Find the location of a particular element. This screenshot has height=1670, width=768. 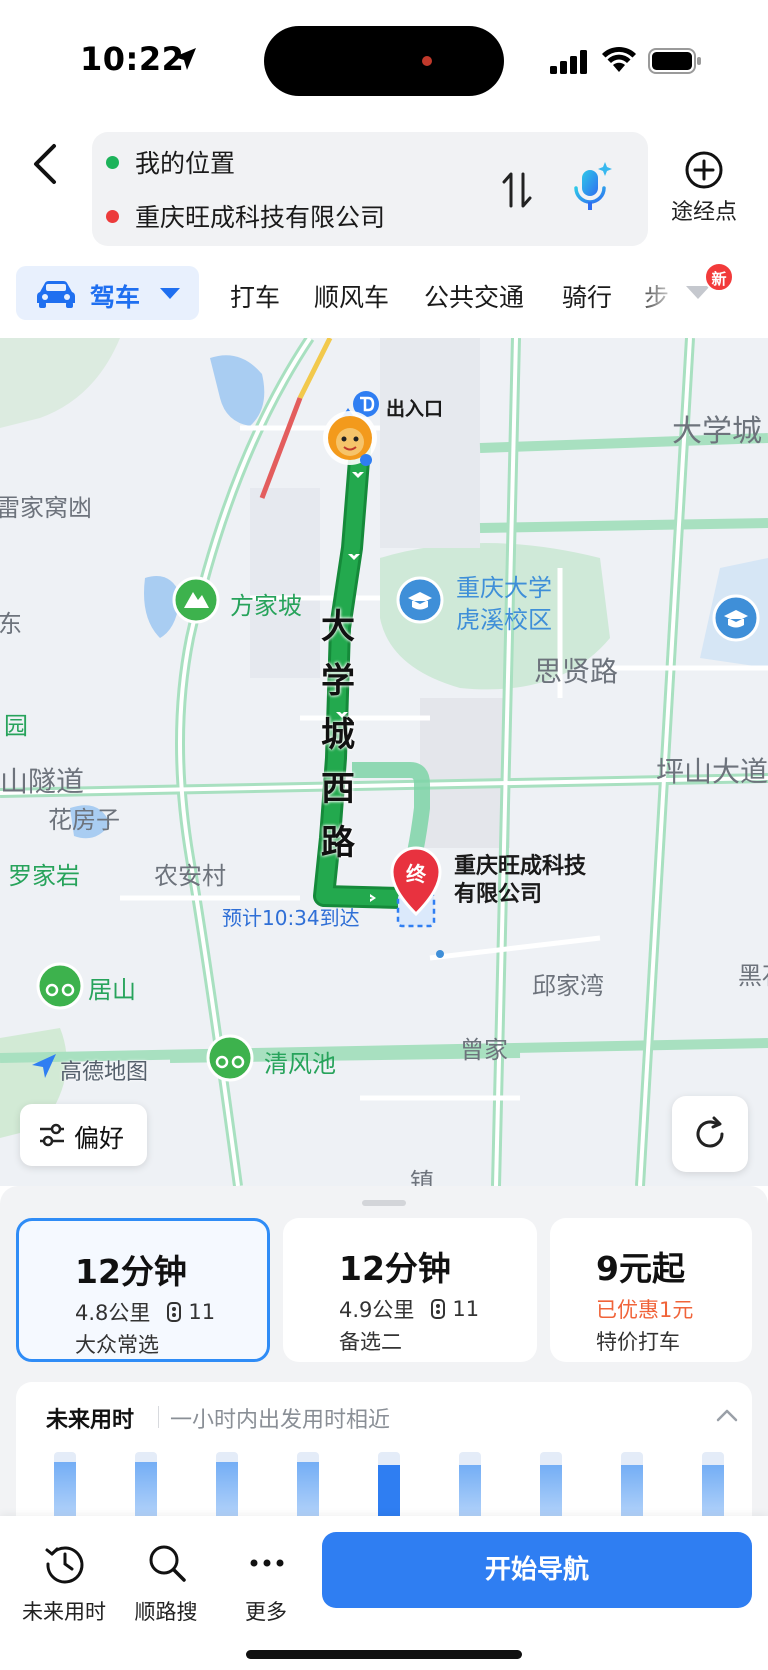

preference-button: 偏好 is located at coordinates (83, 1135).